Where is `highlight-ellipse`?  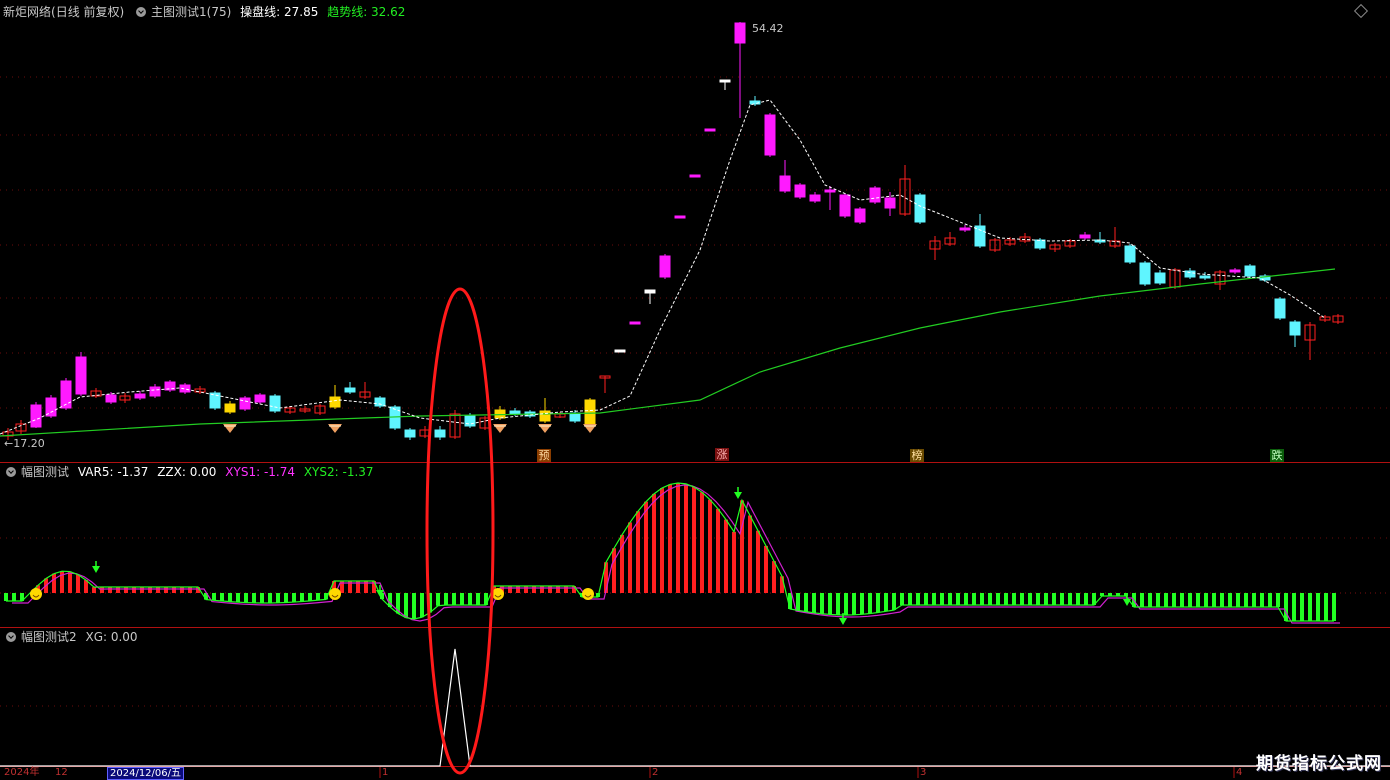
highlight-ellipse is located at coordinates (460, 531).